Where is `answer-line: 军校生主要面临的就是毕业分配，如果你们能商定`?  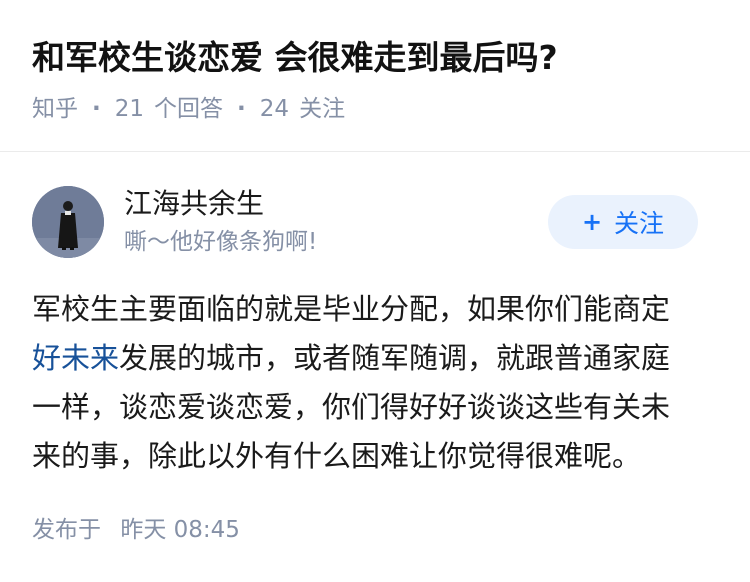
answer-line: 军校生主要面临的就是毕业分配，如果你们能商定 is located at coordinates (351, 309).